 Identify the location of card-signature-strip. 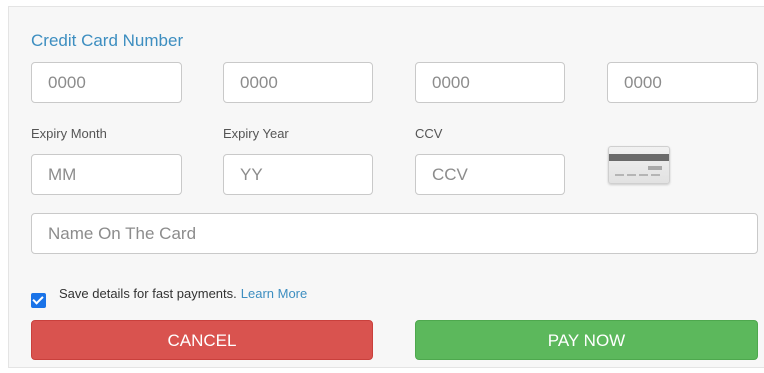
(655, 168).